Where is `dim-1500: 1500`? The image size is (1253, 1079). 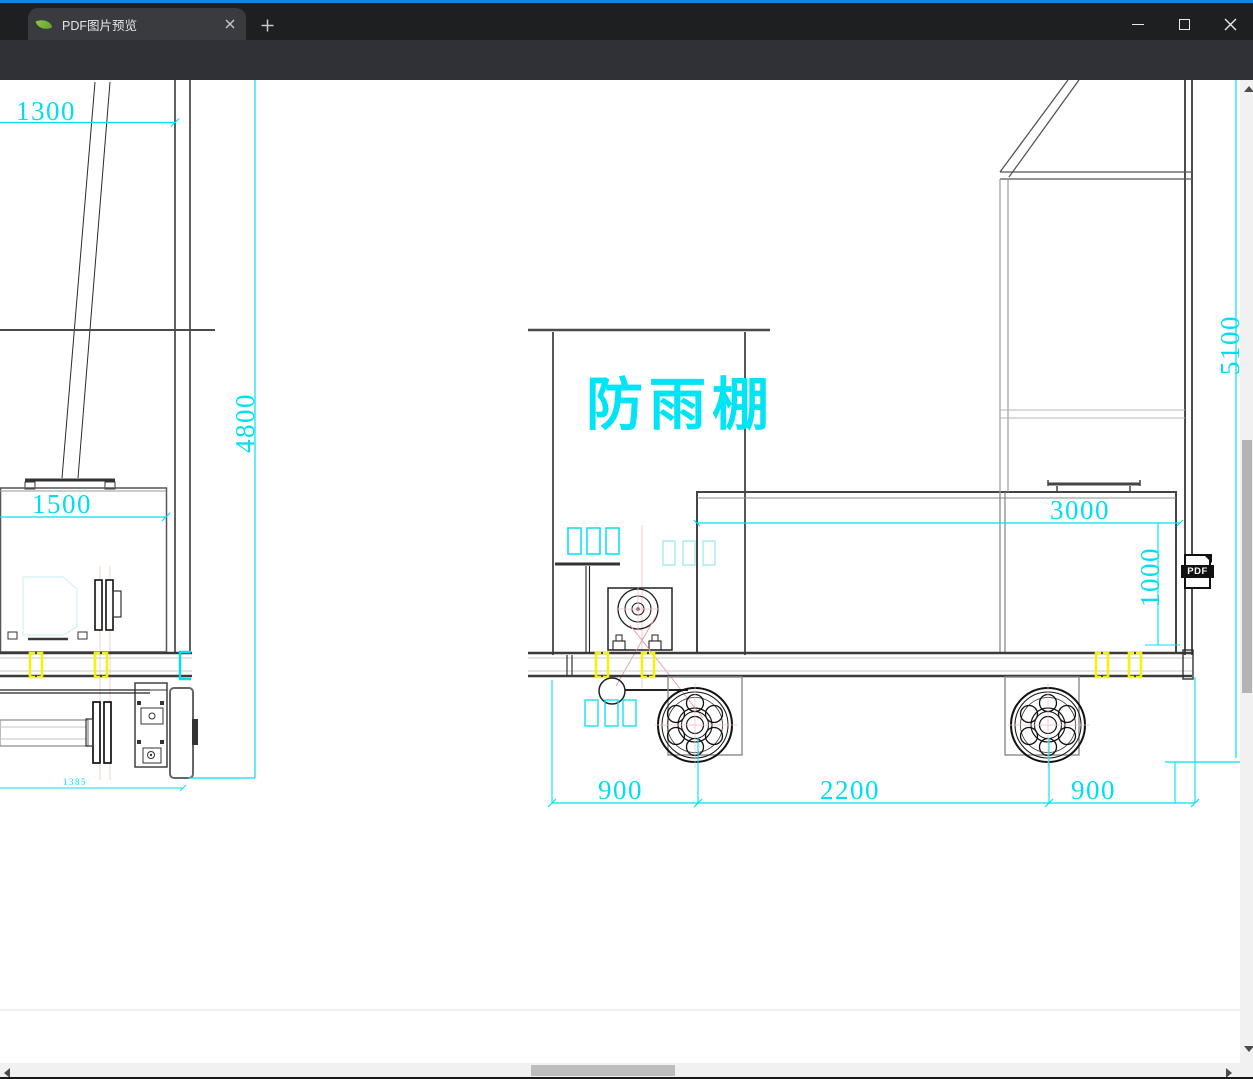 dim-1500: 1500 is located at coordinates (62, 504).